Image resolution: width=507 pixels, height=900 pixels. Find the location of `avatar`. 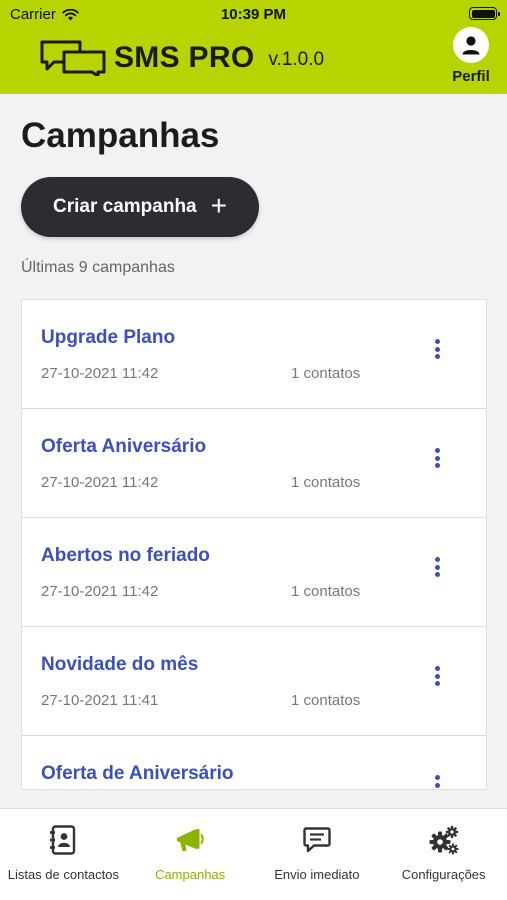

avatar is located at coordinates (471, 45).